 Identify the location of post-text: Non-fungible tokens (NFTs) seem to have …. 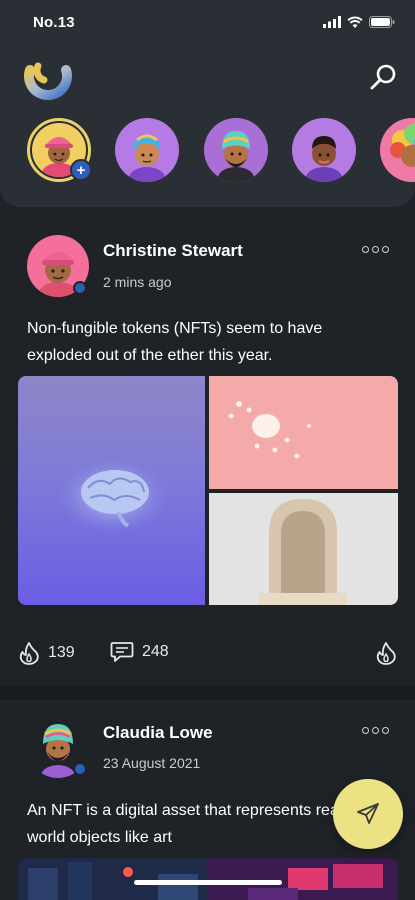
(175, 342).